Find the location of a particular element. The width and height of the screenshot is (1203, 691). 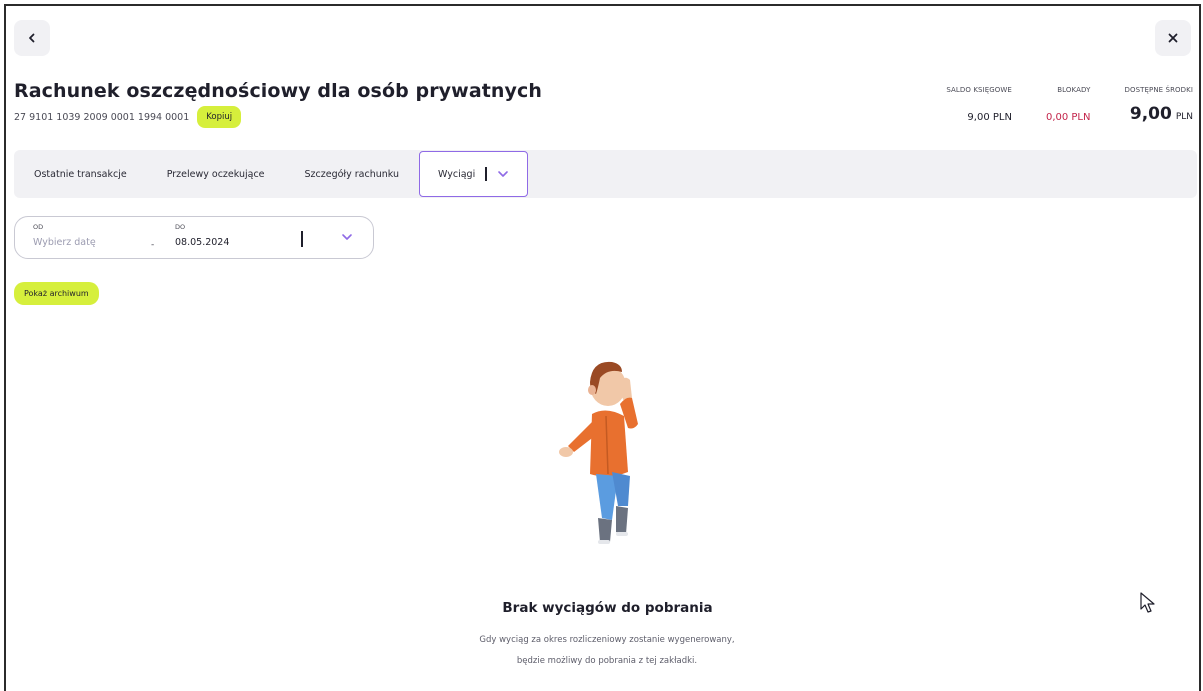

date-from-placeholder: Wybierz datę is located at coordinates (64, 242).